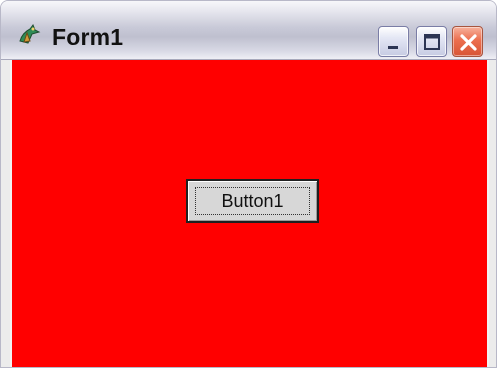 The image size is (497, 368). I want to click on maximize-button, so click(431, 41).